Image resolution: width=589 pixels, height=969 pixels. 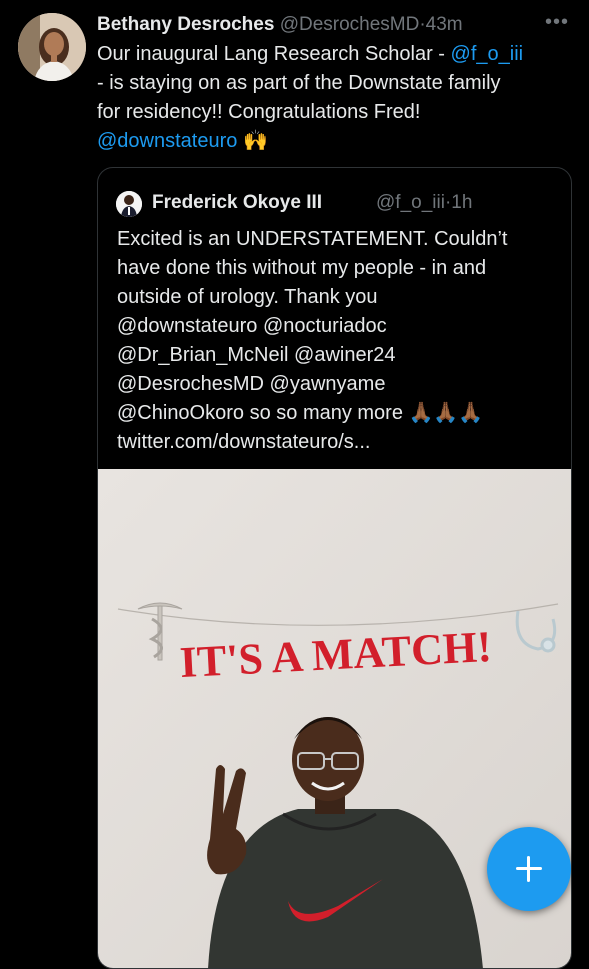 I want to click on mention-link: @f_o_iii, so click(x=487, y=54).